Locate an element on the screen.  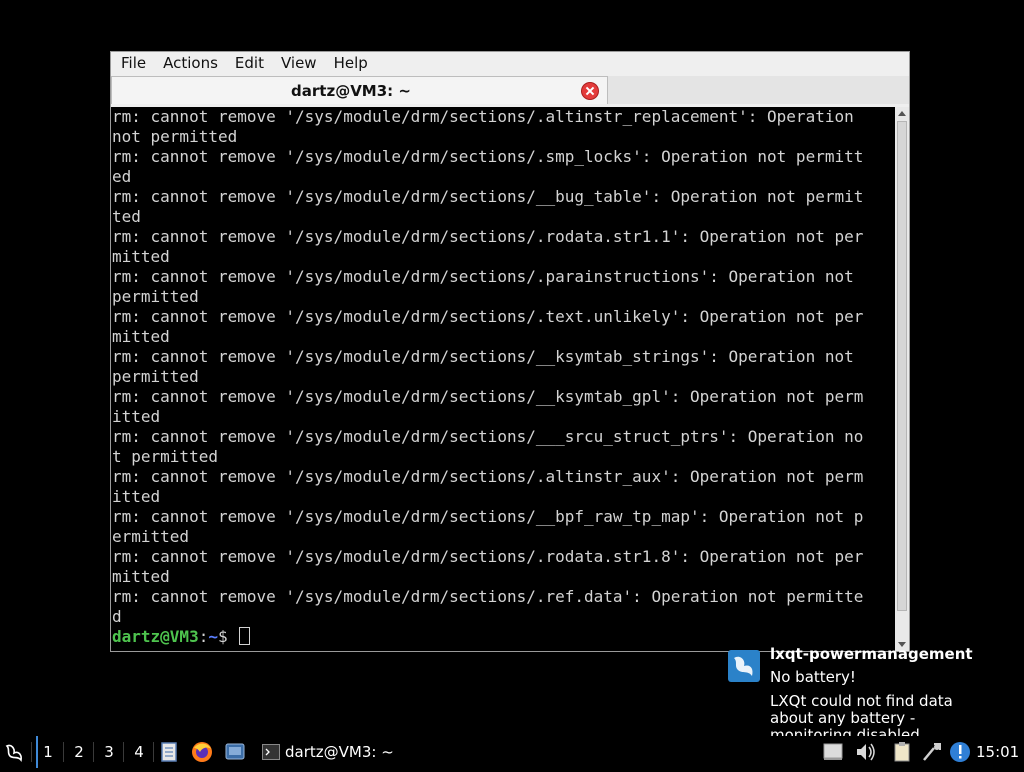
notification-title: lxqt-powermanagement is located at coordinates (871, 654).